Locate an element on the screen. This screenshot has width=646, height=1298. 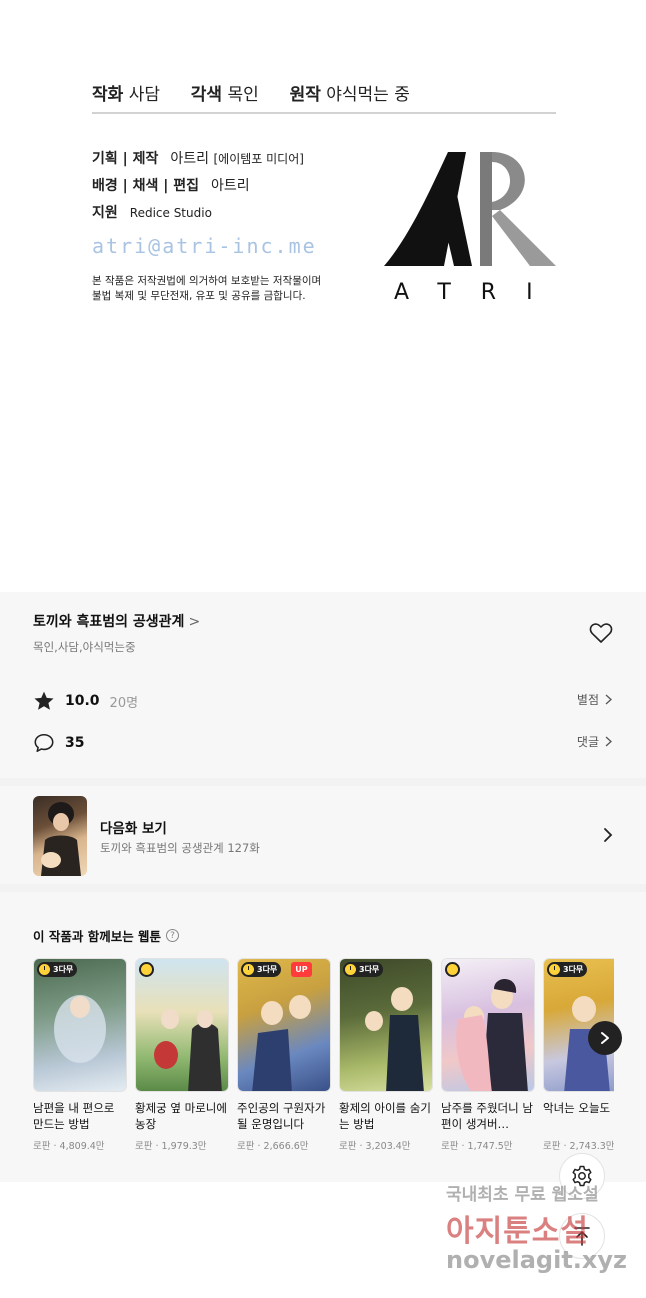
recommendation-title-text: 황제궁 옆 마로니에 농장 is located at coordinates (182, 1116).